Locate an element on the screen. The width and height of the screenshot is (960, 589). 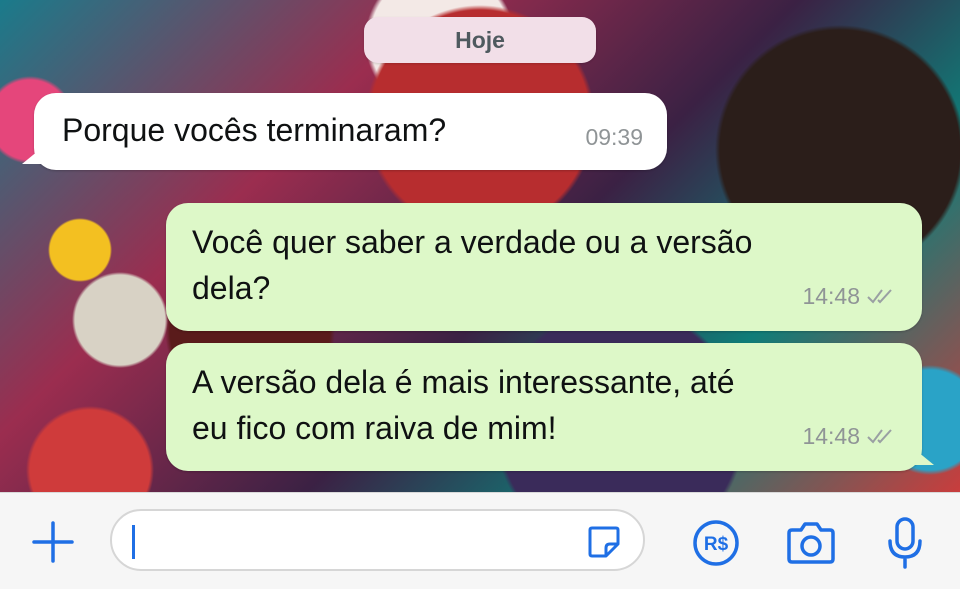
message-line: dela? is located at coordinates (231, 288).